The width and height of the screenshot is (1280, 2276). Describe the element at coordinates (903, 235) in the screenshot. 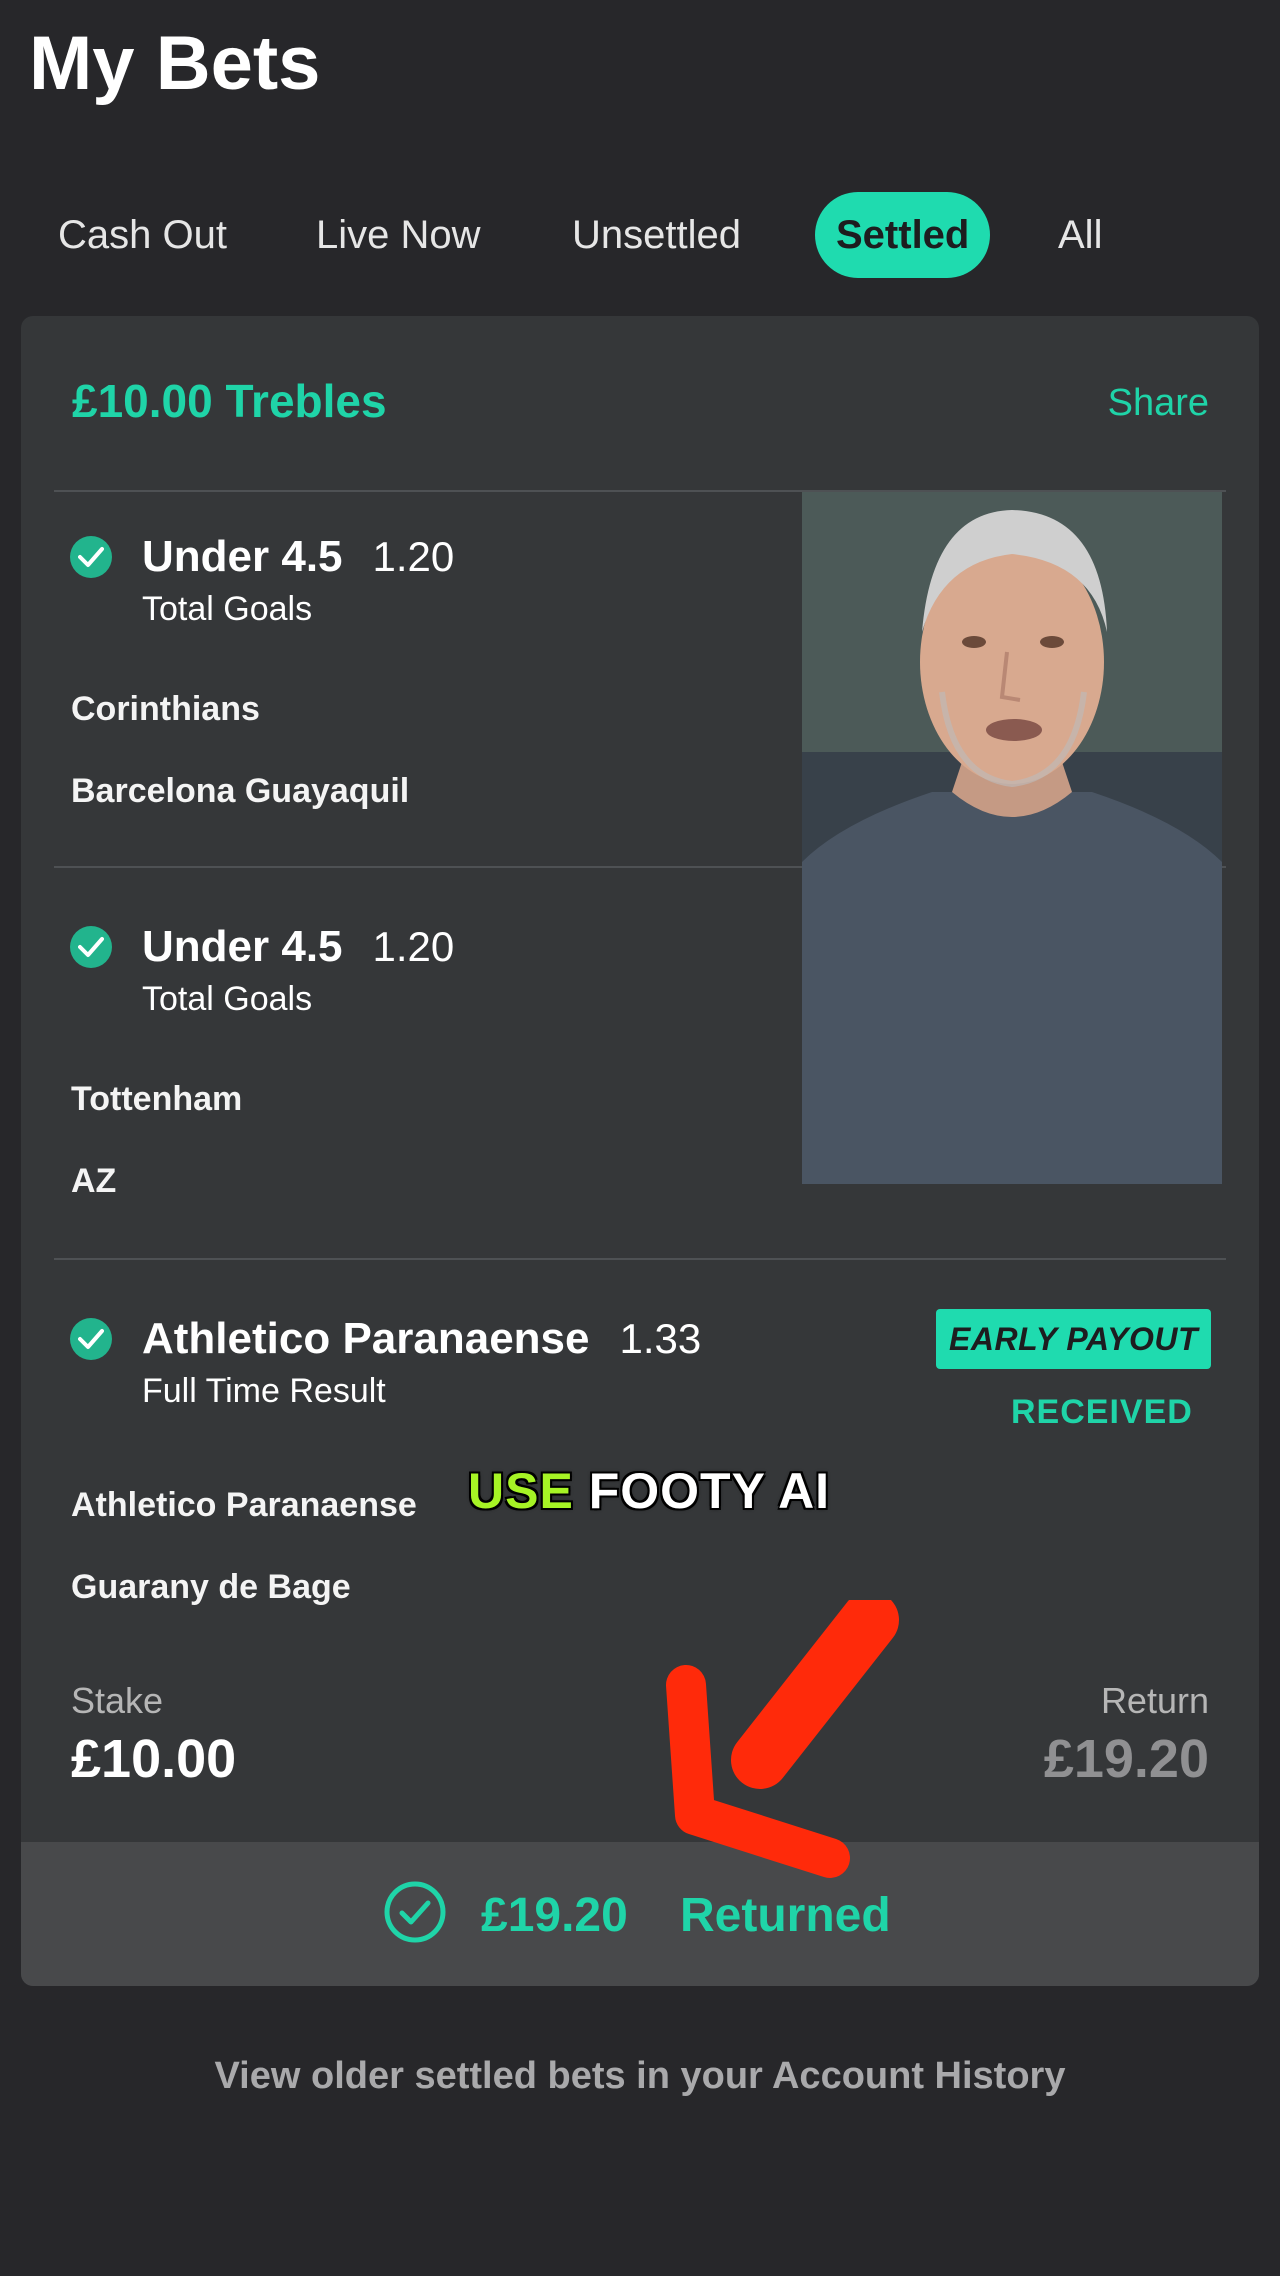

I see `tab-settled: Settled` at that location.